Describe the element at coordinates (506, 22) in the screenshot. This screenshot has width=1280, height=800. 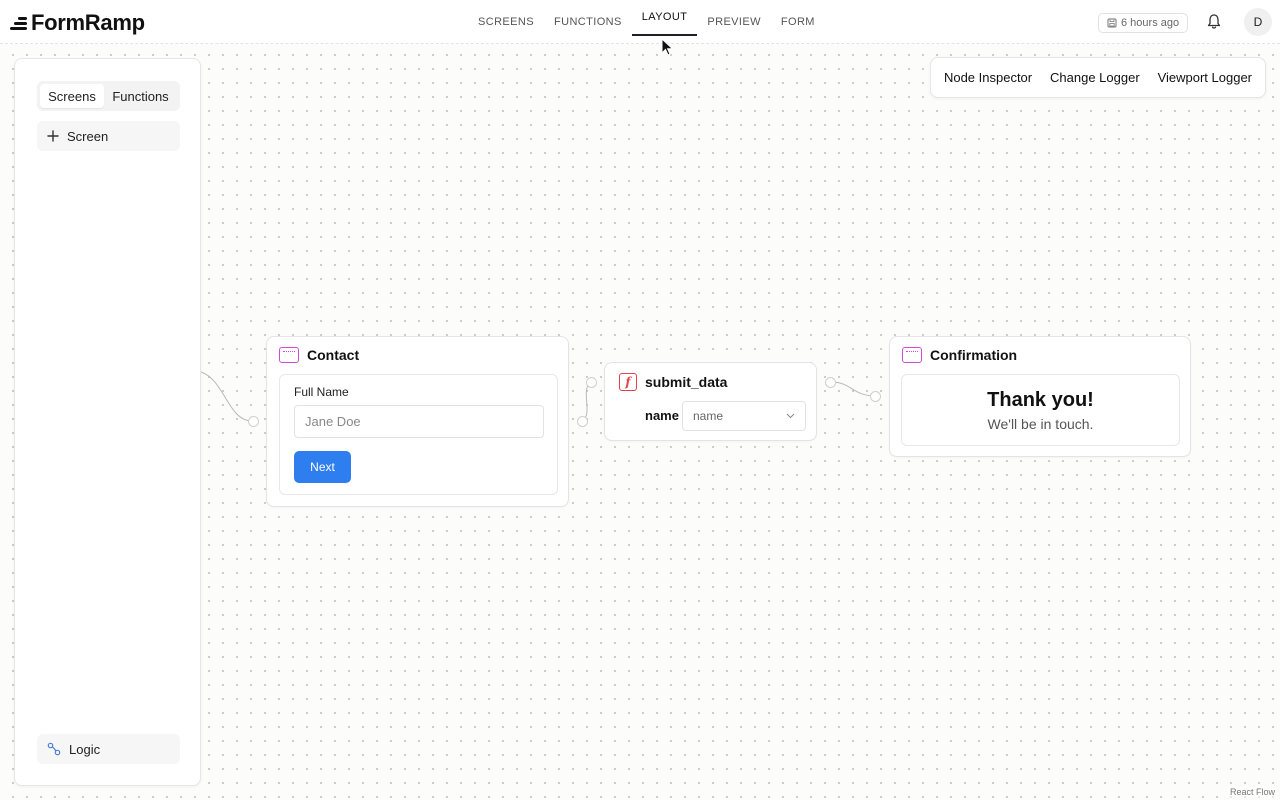
I see `nav-screens: SCREENS` at that location.